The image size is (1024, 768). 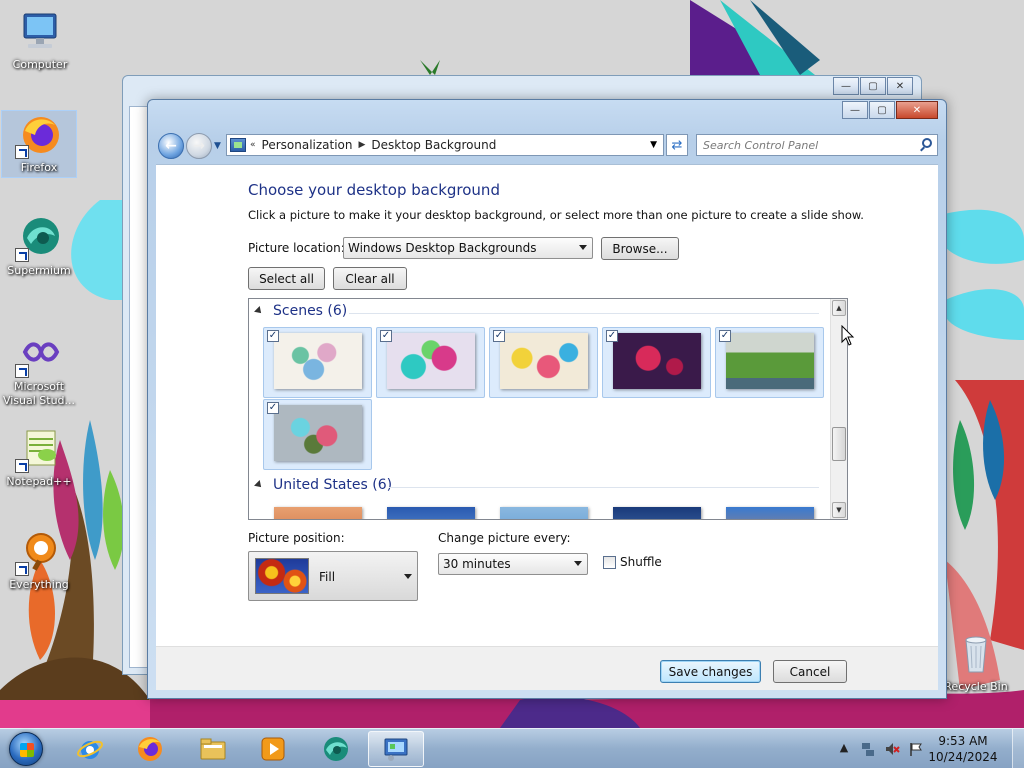 What do you see at coordinates (892, 749) in the screenshot?
I see `volume-muted-icon` at bounding box center [892, 749].